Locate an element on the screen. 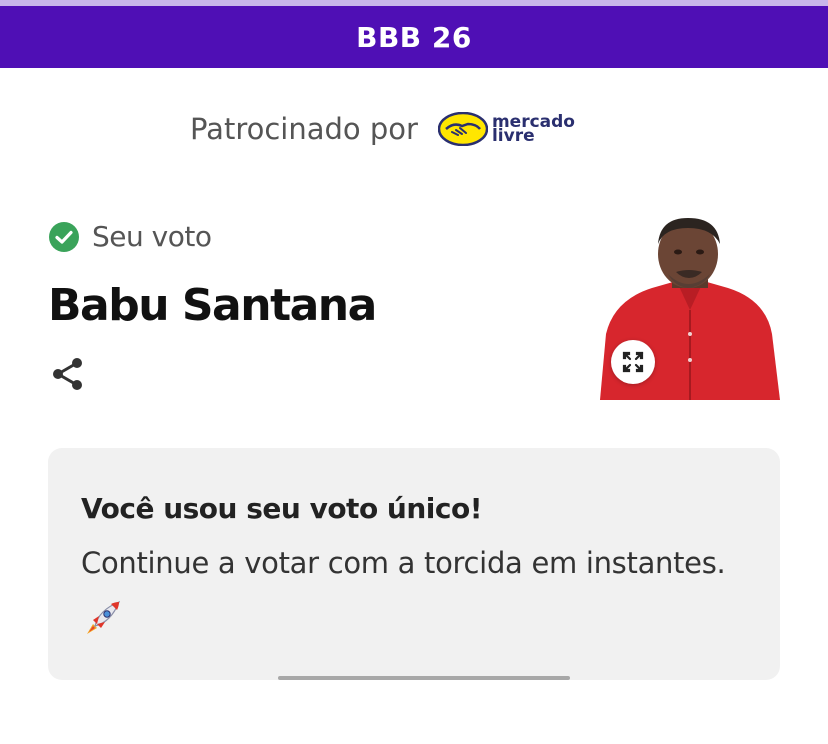  card-title: Você usou seu voto único! is located at coordinates (282, 508).